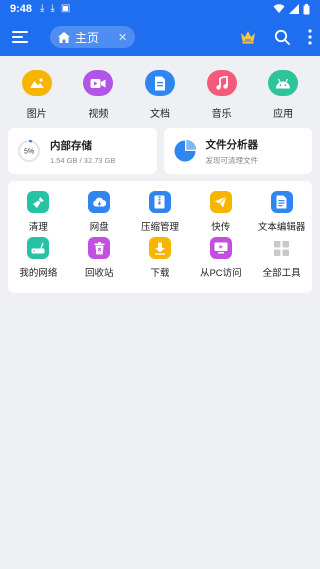 This screenshot has width=320, height=569. What do you see at coordinates (83, 160) in the screenshot?
I see `storage-detail: 1.54 GB / 32.73 GB` at bounding box center [83, 160].